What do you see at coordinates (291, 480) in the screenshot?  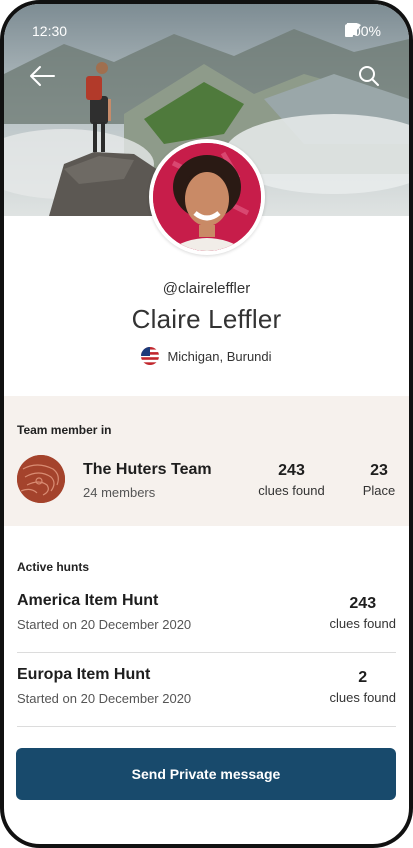 I see `team-clues-stat: 243 clues found` at bounding box center [291, 480].